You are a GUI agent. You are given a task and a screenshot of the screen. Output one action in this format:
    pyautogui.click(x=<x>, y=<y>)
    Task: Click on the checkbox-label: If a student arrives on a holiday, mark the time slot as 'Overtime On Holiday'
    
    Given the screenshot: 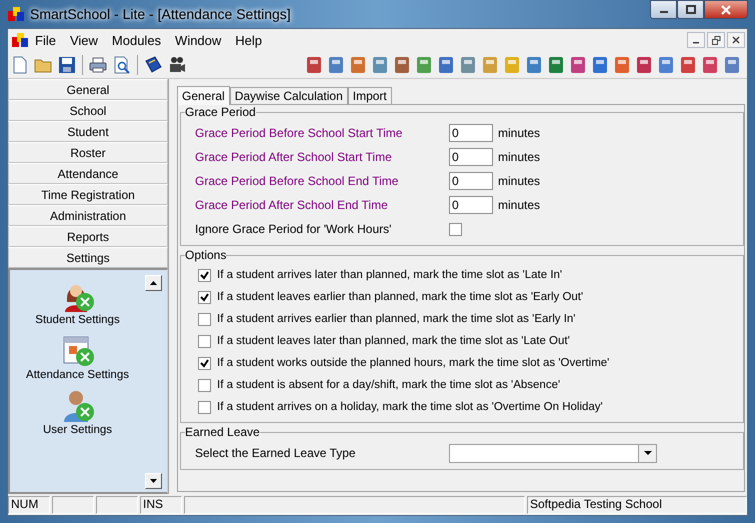 What is the action you would take?
    pyautogui.click(x=410, y=407)
    